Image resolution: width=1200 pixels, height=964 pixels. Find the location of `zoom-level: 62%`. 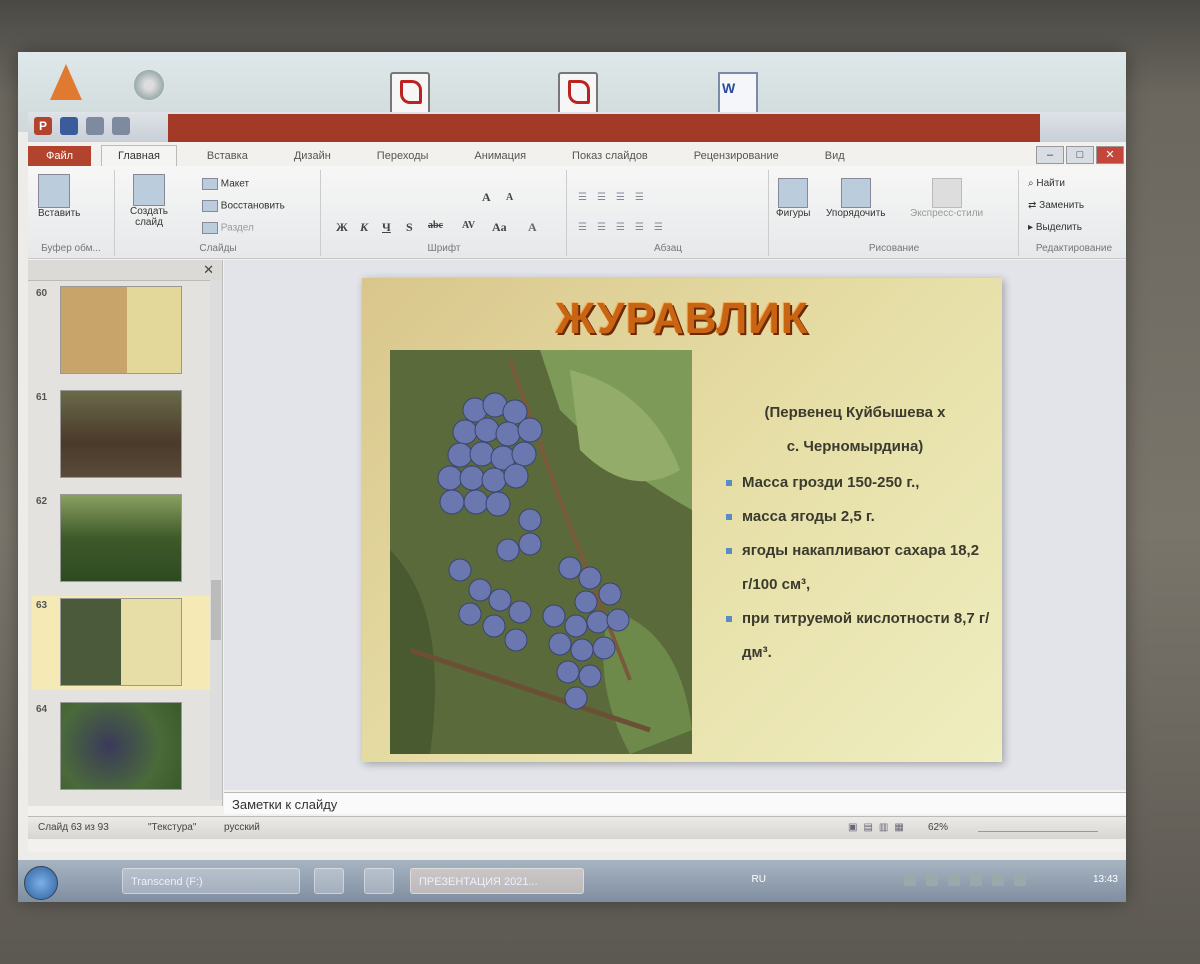

zoom-level: 62% is located at coordinates (938, 827).